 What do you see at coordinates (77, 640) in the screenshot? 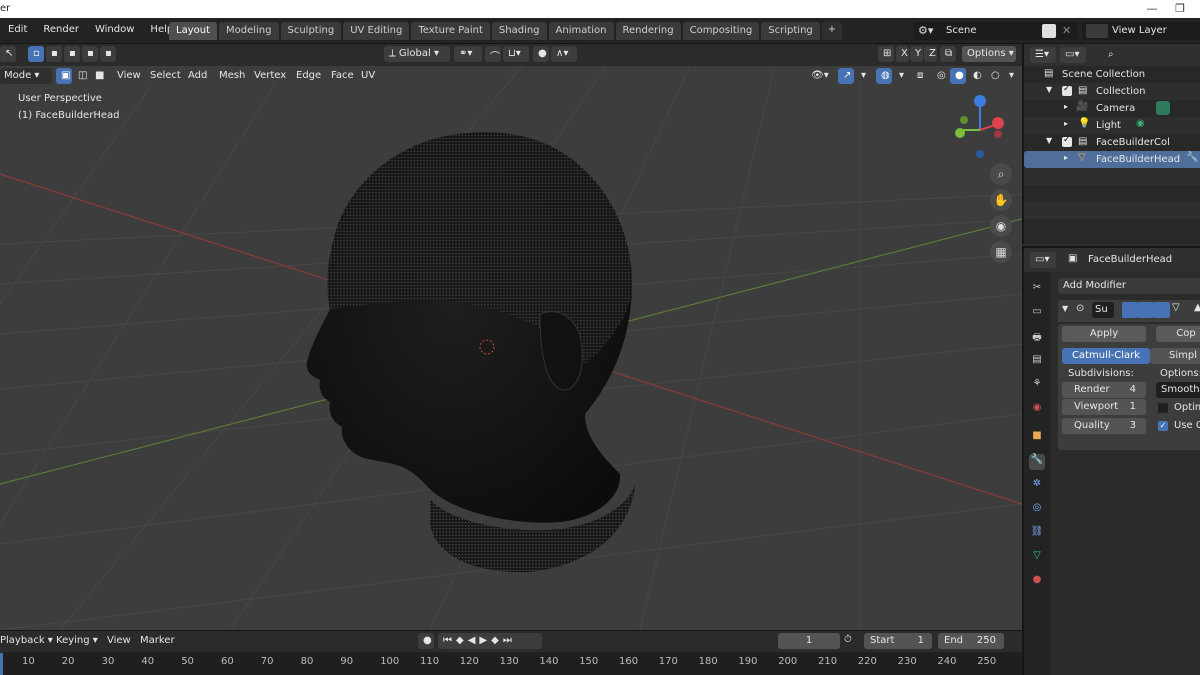
I see `keying-menu: Keying ▾` at bounding box center [77, 640].